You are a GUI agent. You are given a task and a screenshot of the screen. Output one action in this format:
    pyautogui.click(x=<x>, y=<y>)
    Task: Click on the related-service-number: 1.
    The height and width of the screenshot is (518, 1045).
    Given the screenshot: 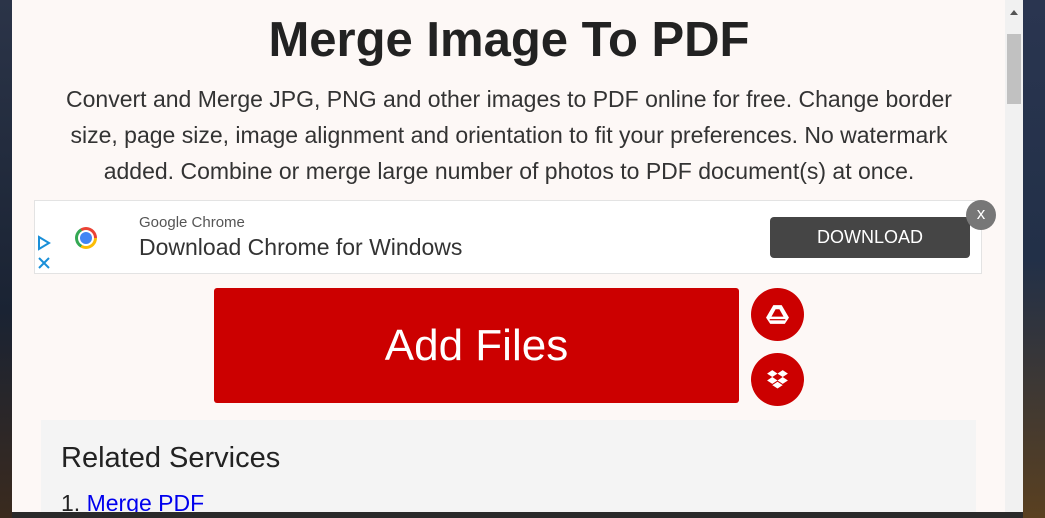 What is the action you would take?
    pyautogui.click(x=71, y=502)
    